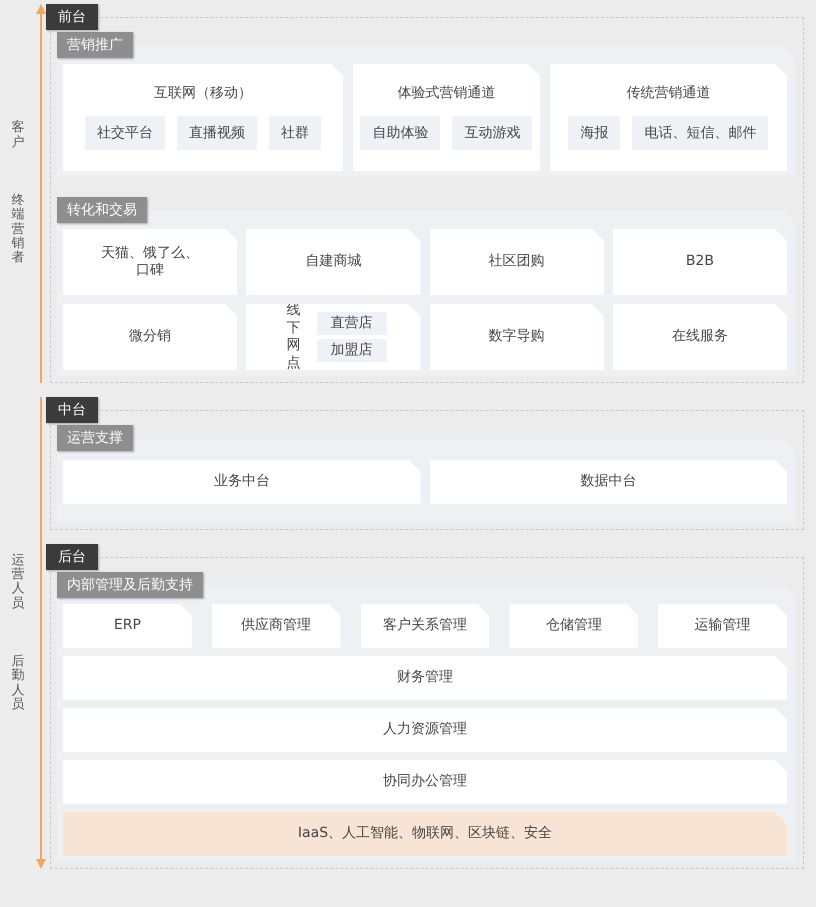  I want to click on module-card: 财务管理, so click(425, 678).